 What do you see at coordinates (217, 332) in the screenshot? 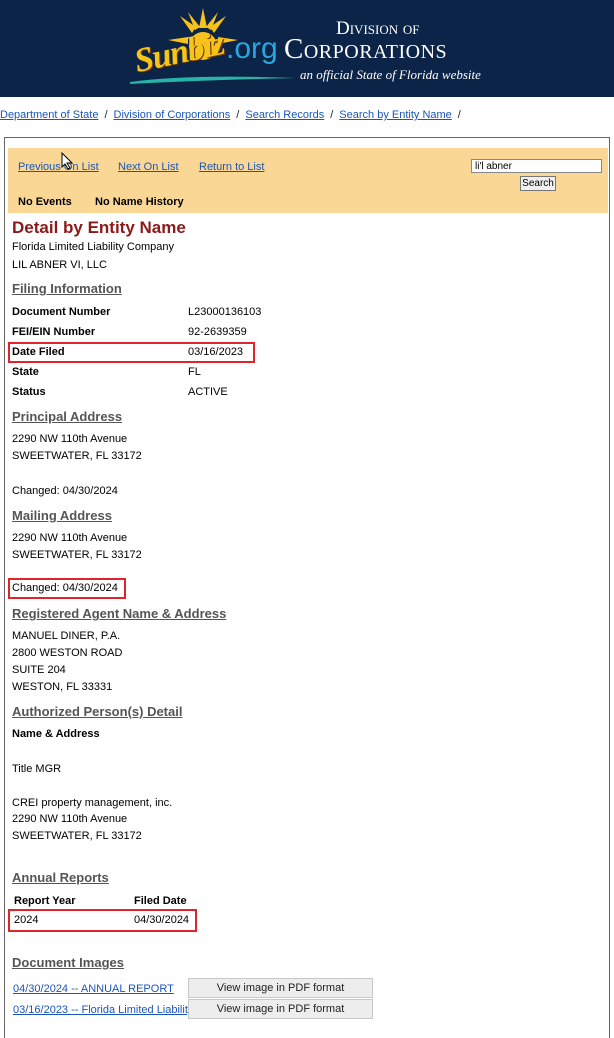
I see `fei-ein-number-value: 92-2639359` at bounding box center [217, 332].